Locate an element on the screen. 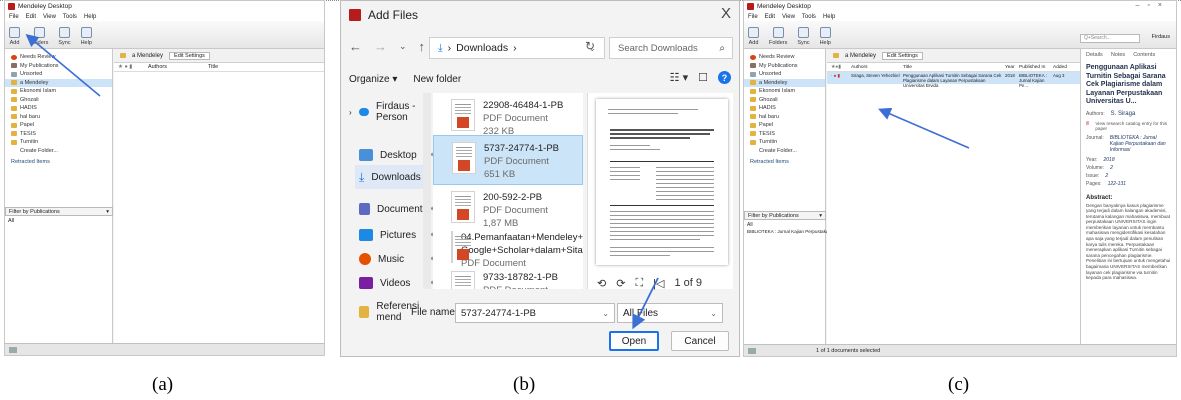 The width and height of the screenshot is (1181, 400). arrow-to-imported-row is located at coordinates (924, 128).